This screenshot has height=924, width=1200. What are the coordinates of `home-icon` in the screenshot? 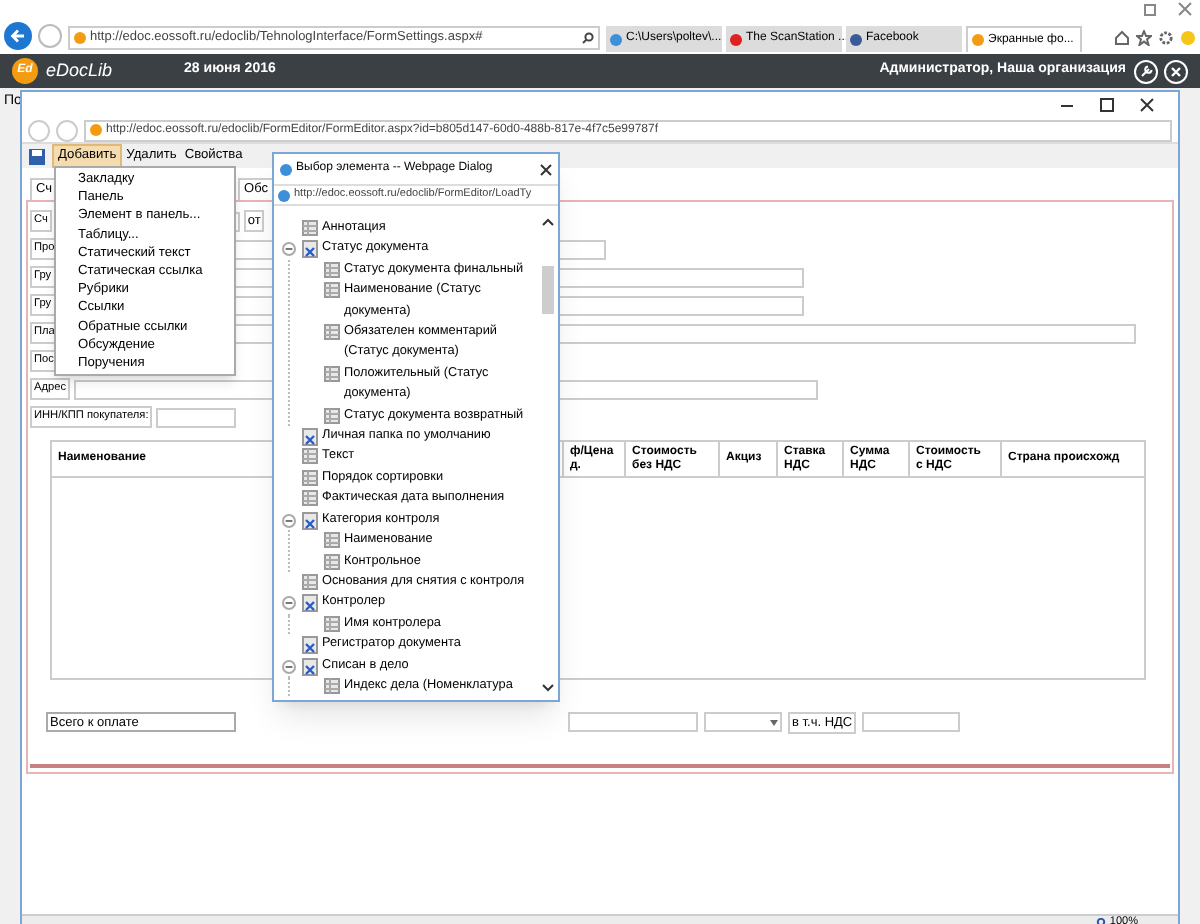 It's located at (1122, 38).